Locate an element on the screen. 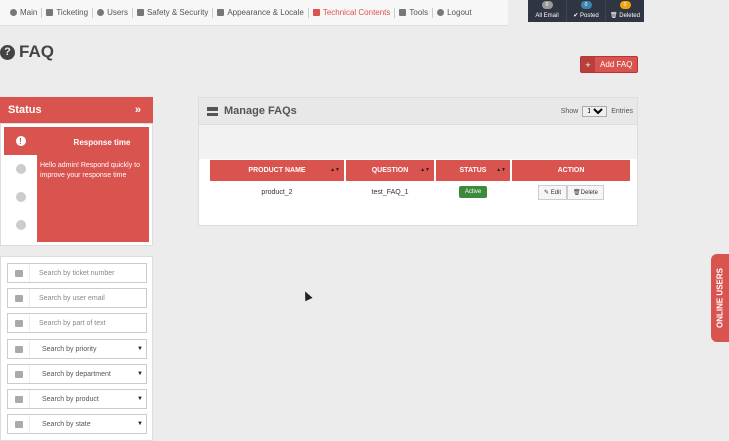  search-part-of-text-field: Search by part of text is located at coordinates (77, 323).